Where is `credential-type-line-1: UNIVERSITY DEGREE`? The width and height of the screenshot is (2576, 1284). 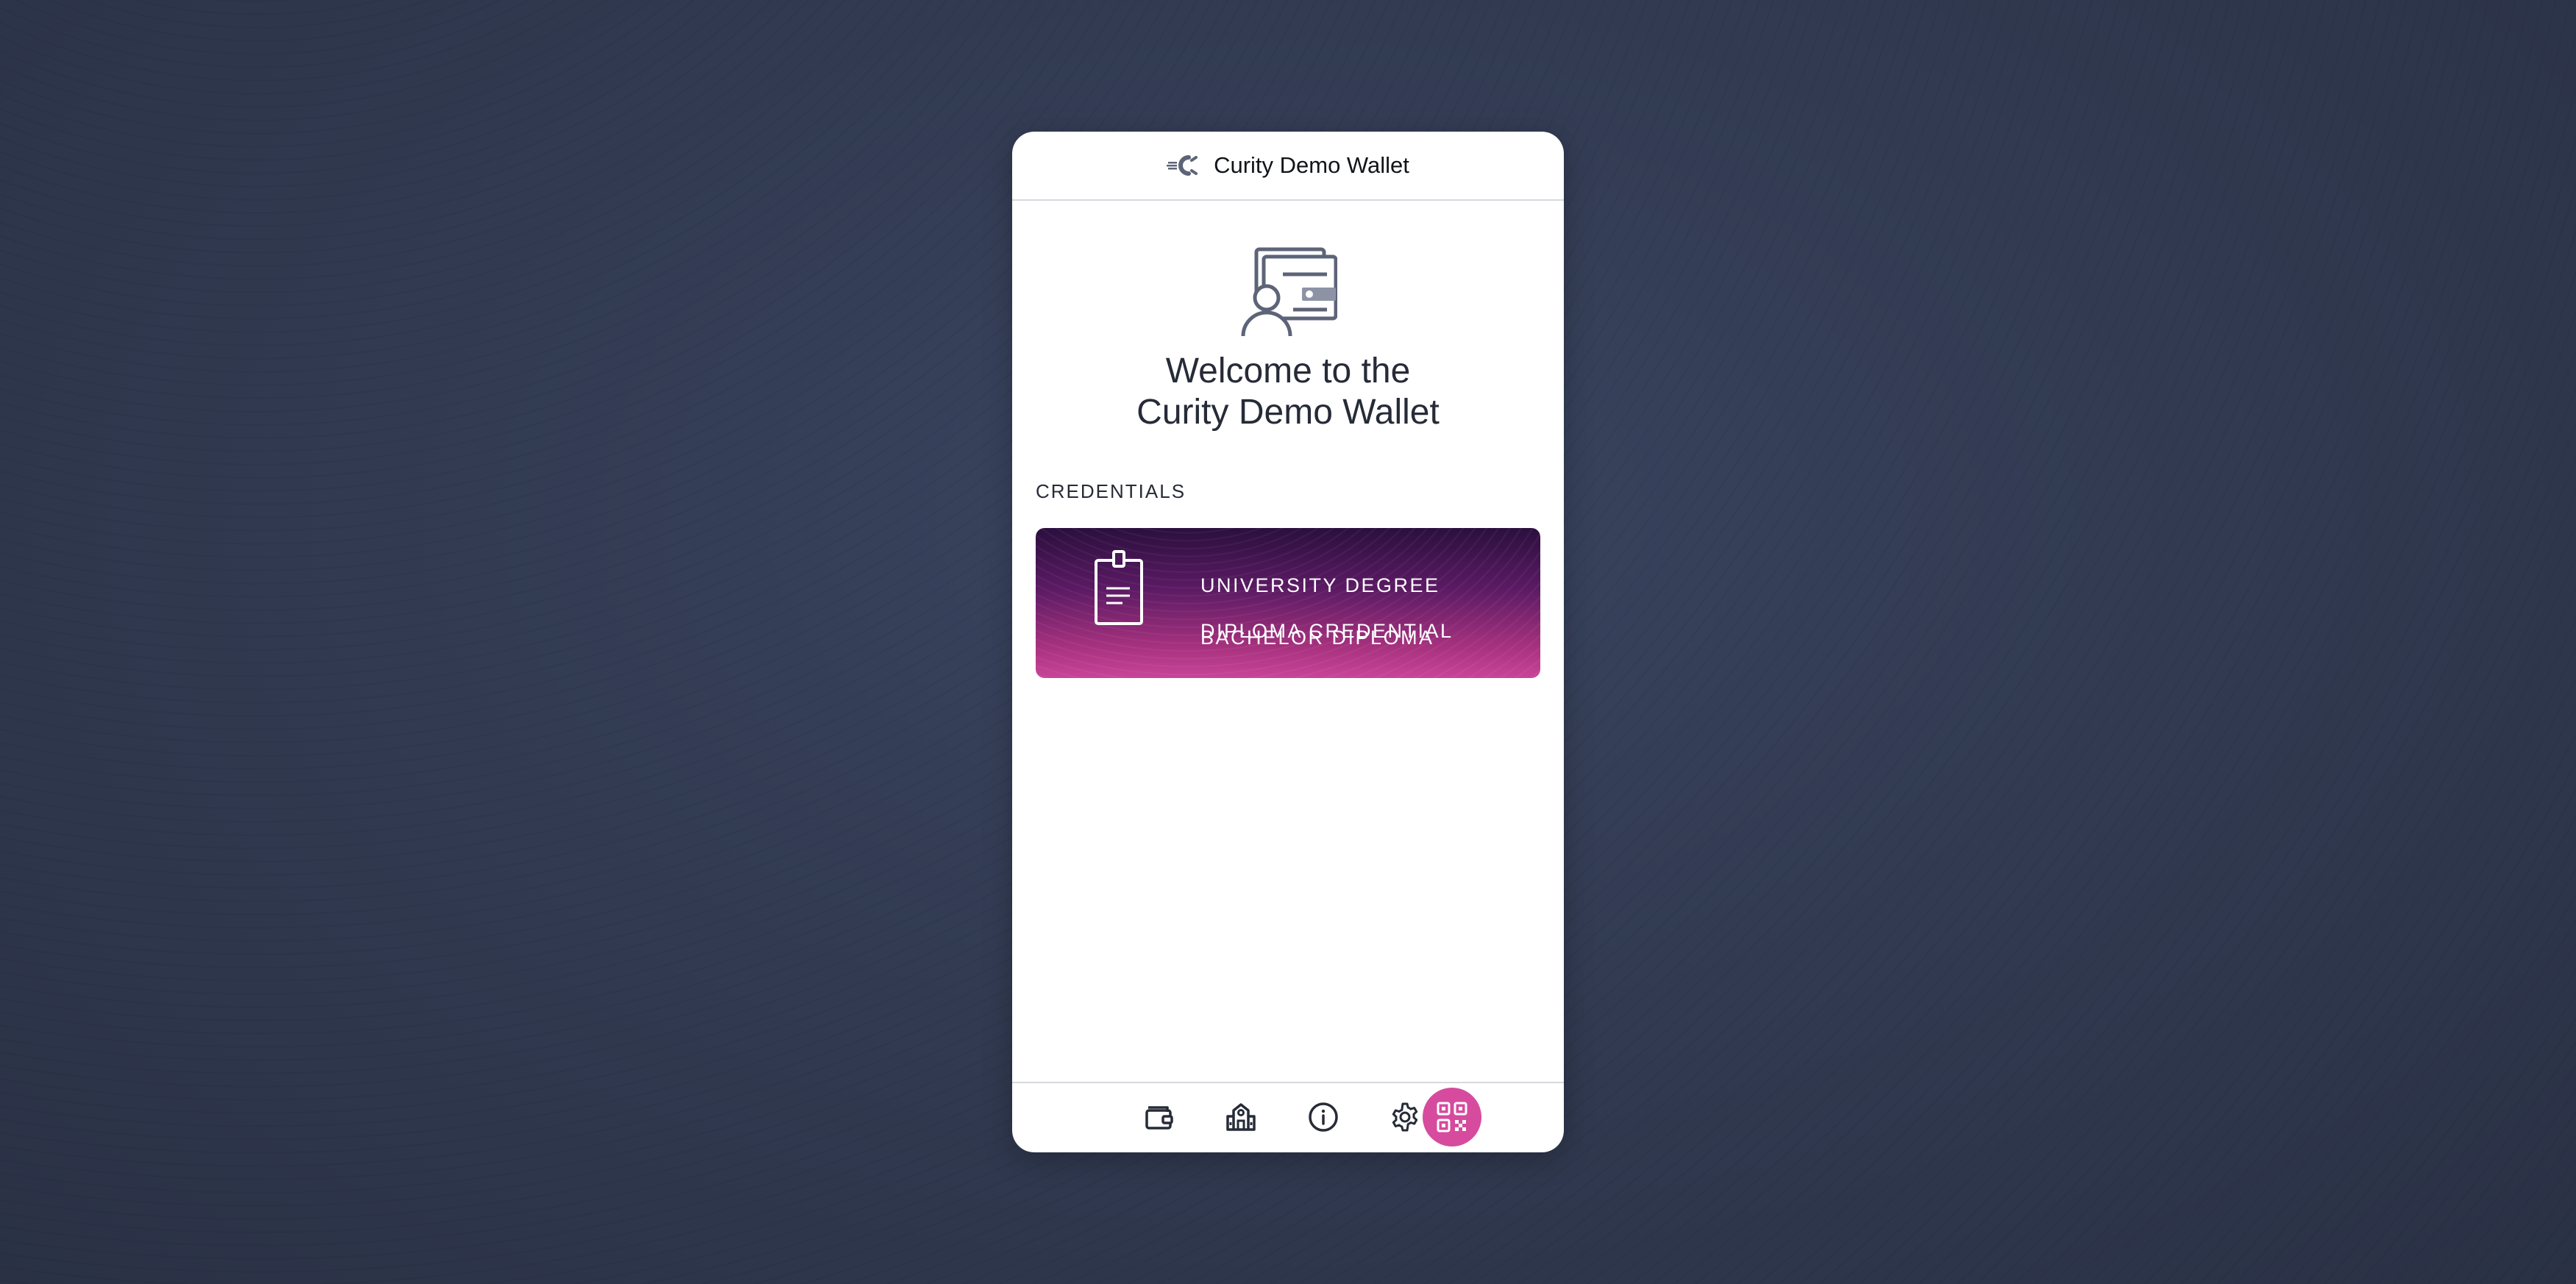 credential-type-line-1: UNIVERSITY DEGREE is located at coordinates (1320, 585).